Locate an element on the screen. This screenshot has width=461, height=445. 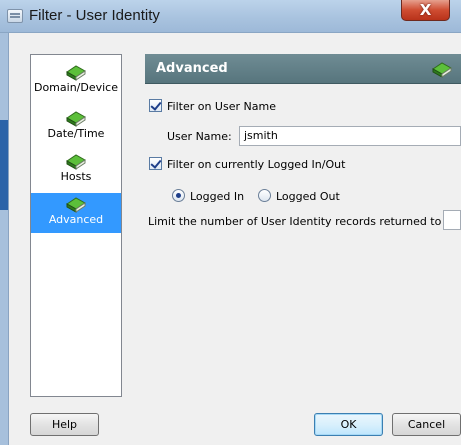
window-title: Filter - User Identity is located at coordinates (94, 15).